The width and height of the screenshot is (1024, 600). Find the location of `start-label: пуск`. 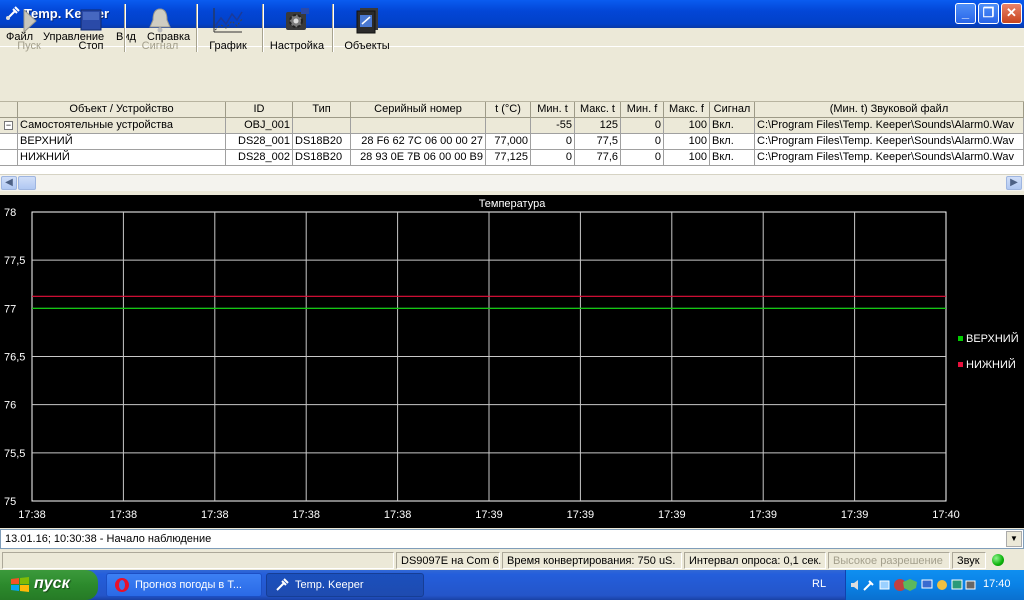

start-label: пуск is located at coordinates (52, 583).